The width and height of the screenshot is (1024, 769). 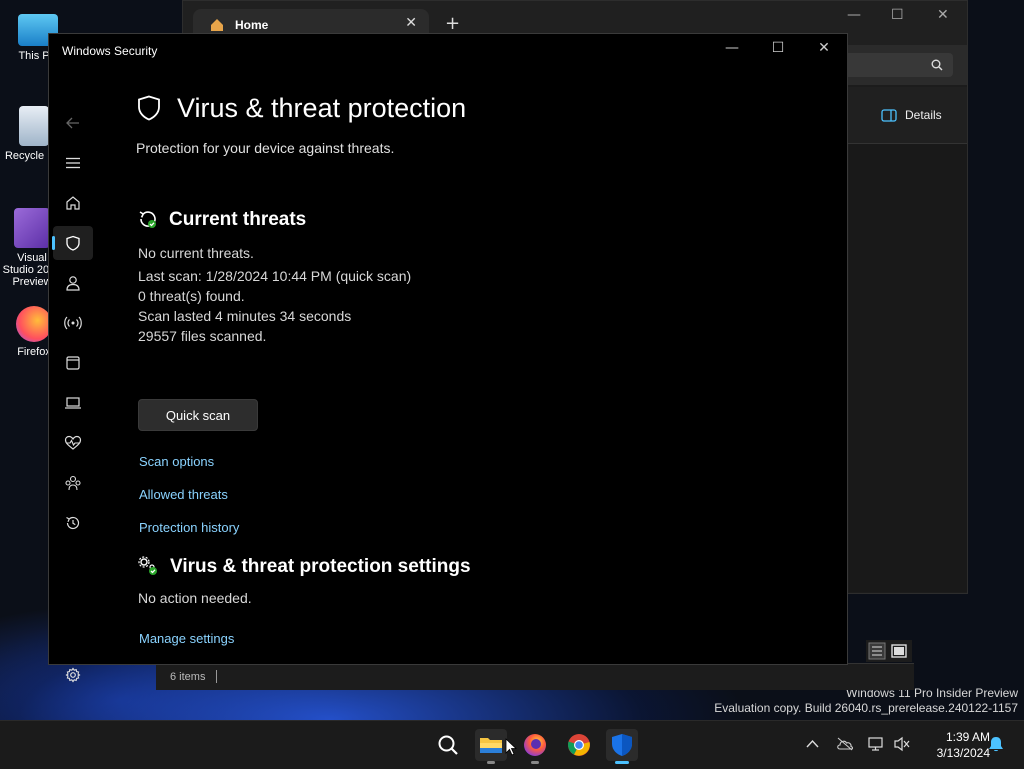 I want to click on chrome-icon, so click(x=579, y=745).